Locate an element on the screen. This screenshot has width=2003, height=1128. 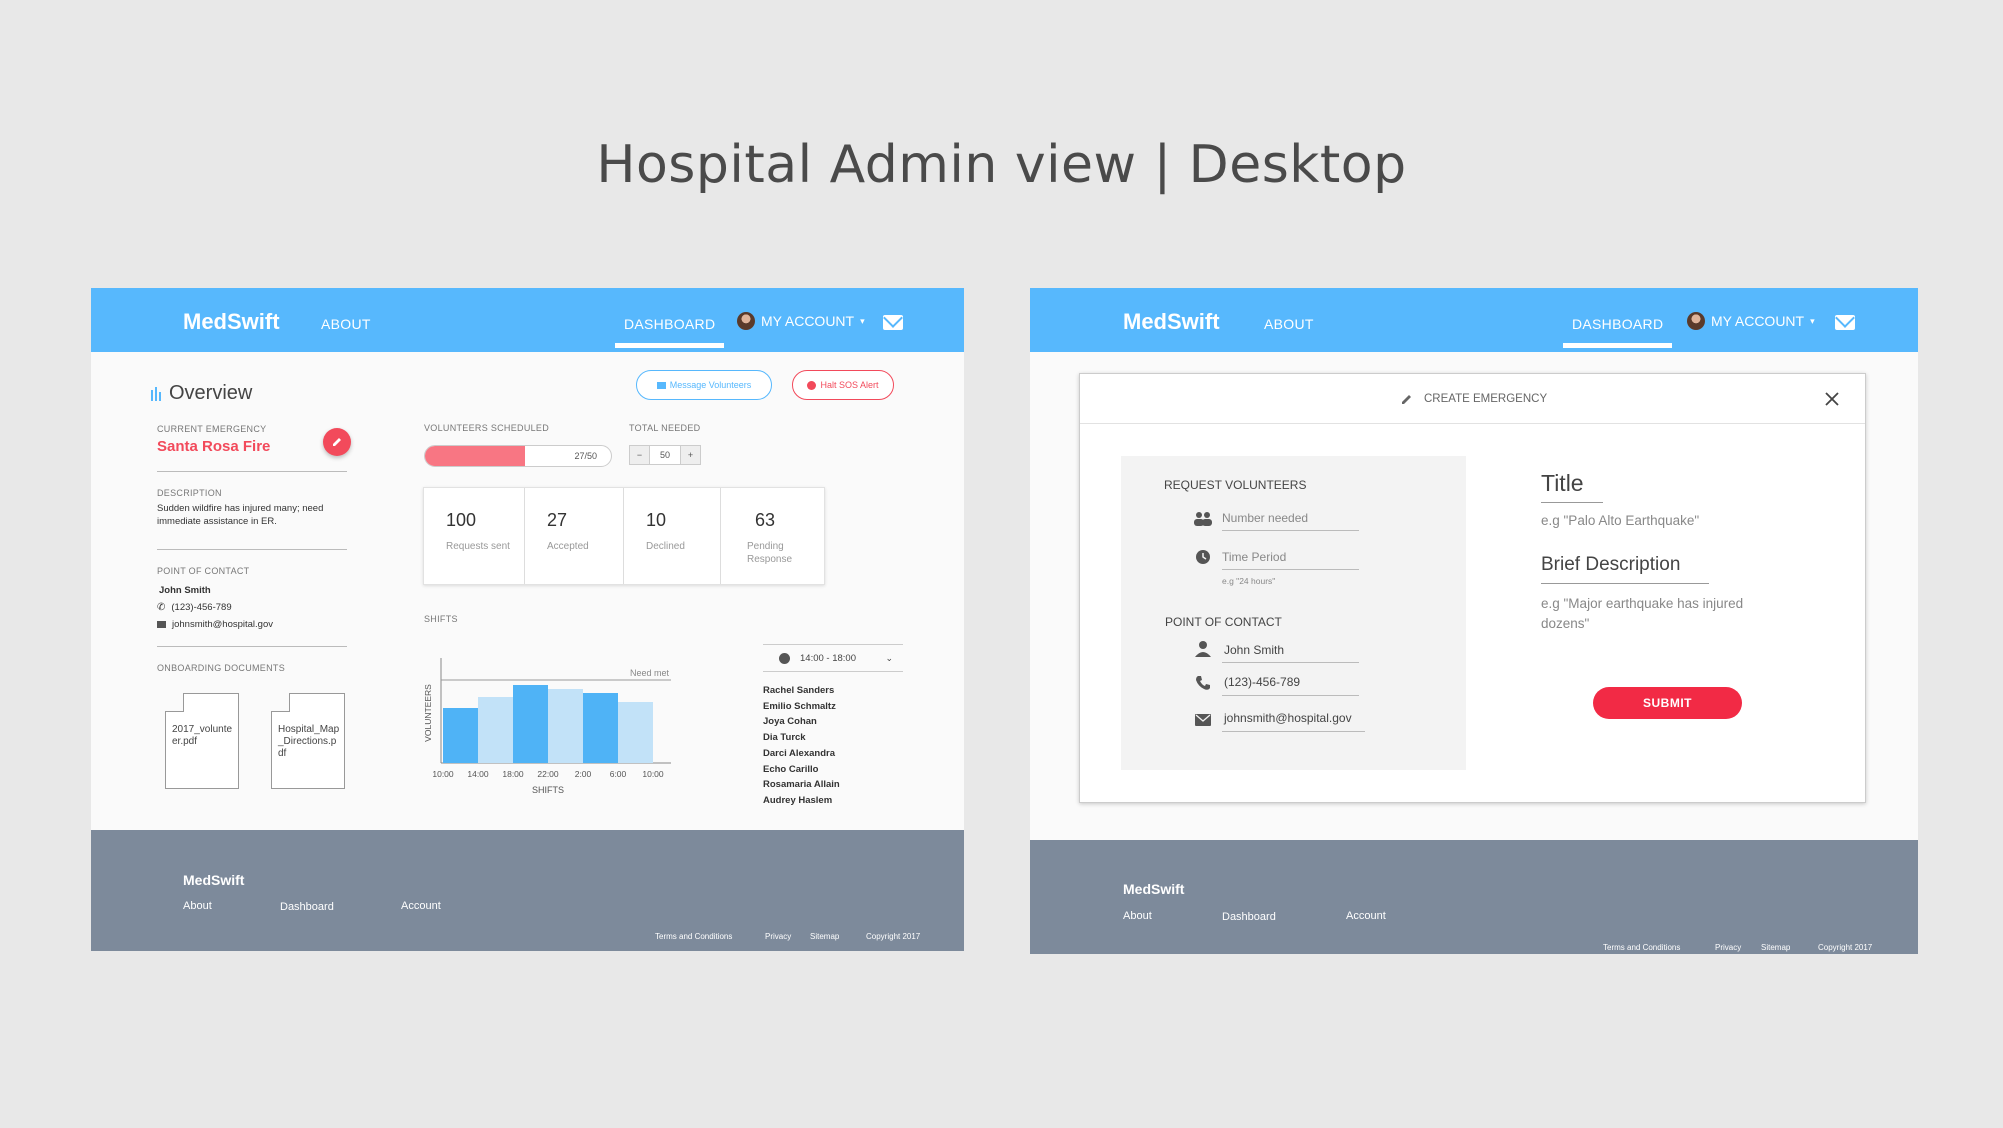
list-item: Rachel Sanders is located at coordinates (801, 691).